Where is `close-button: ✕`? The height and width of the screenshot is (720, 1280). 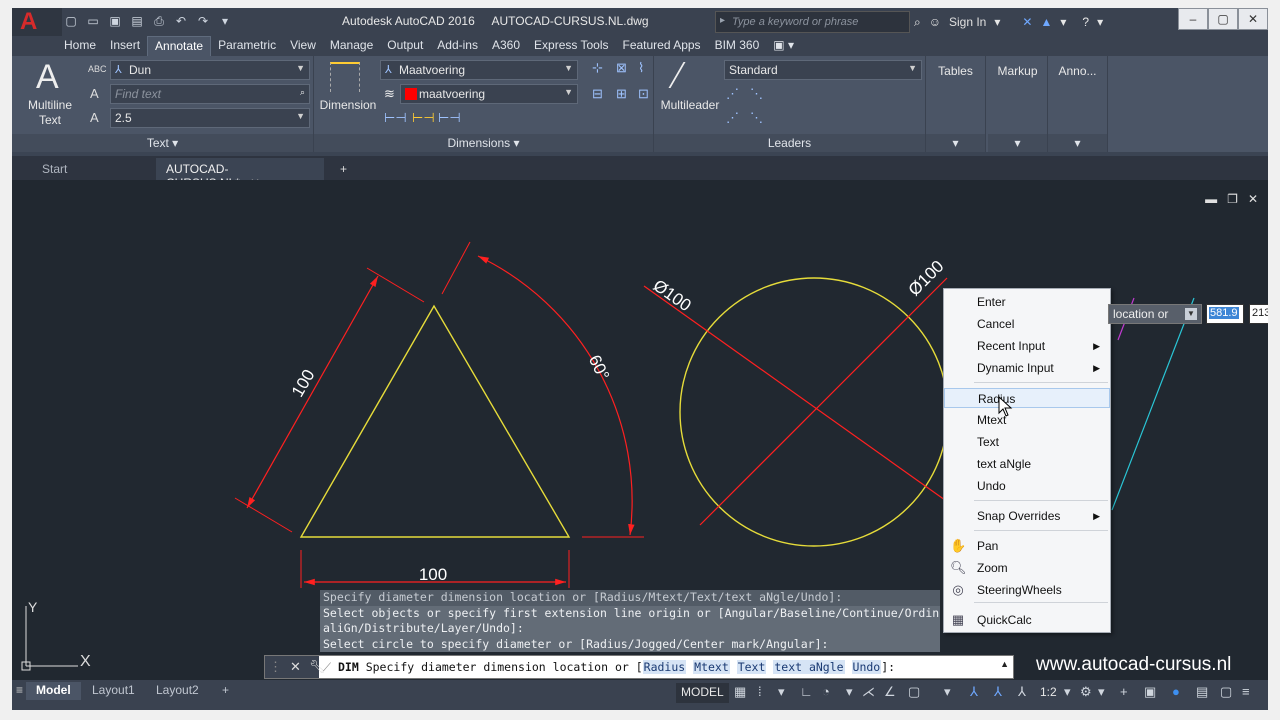 close-button: ✕ is located at coordinates (1253, 19).